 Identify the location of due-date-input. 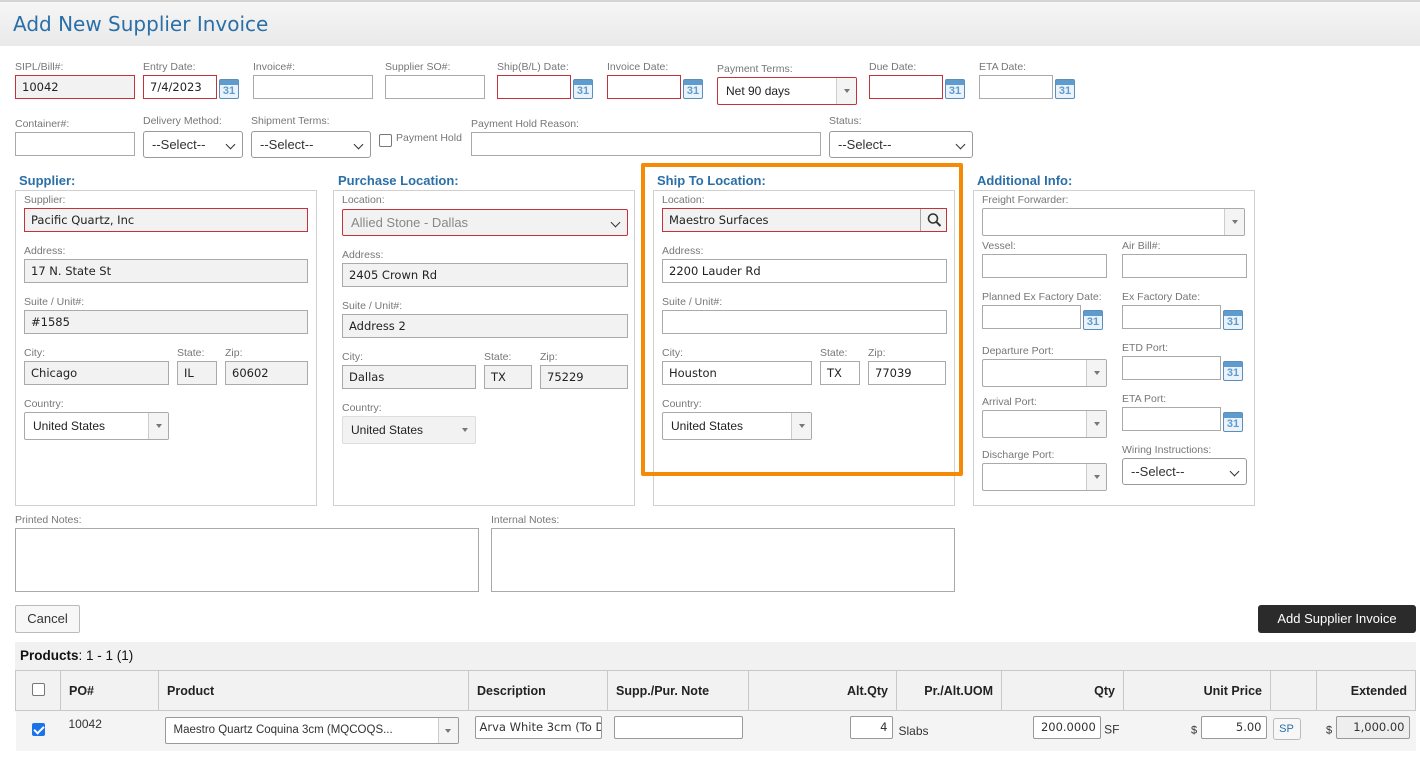
(906, 87).